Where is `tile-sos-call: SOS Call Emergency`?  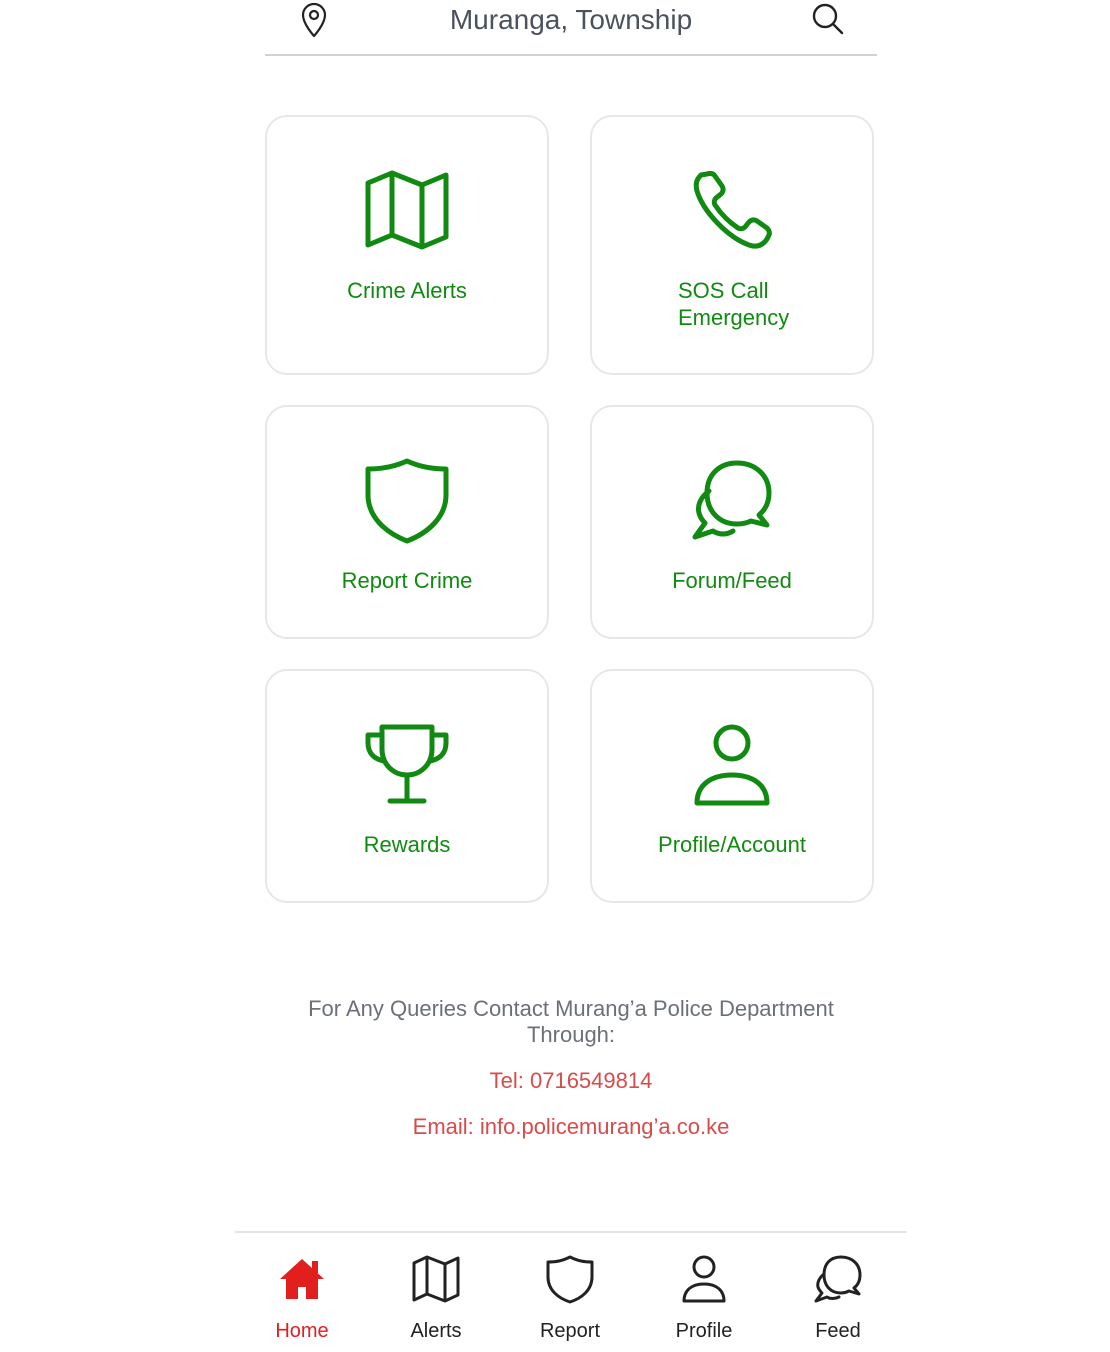
tile-sos-call: SOS Call Emergency is located at coordinates (732, 245).